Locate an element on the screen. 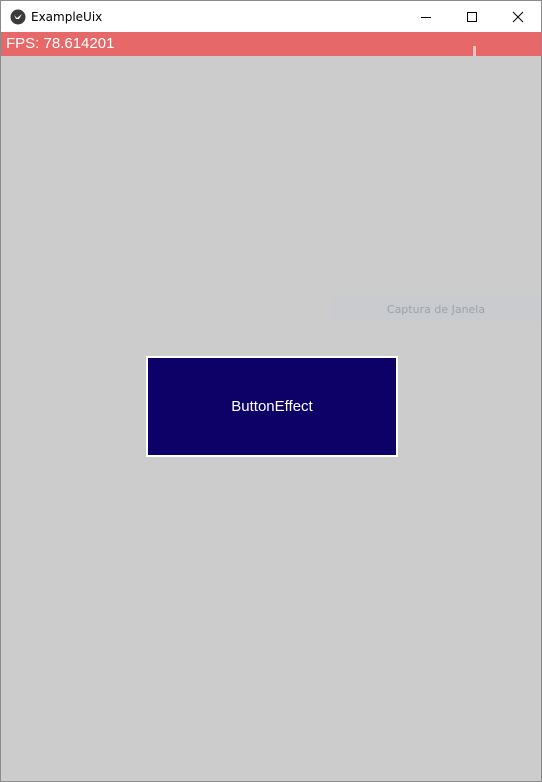 The height and width of the screenshot is (782, 542). fps-graph-marker is located at coordinates (474, 51).